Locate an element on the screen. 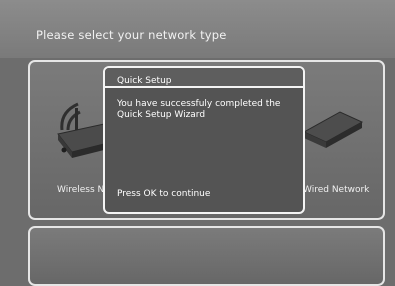  page-title: Please select your network type is located at coordinates (131, 35).